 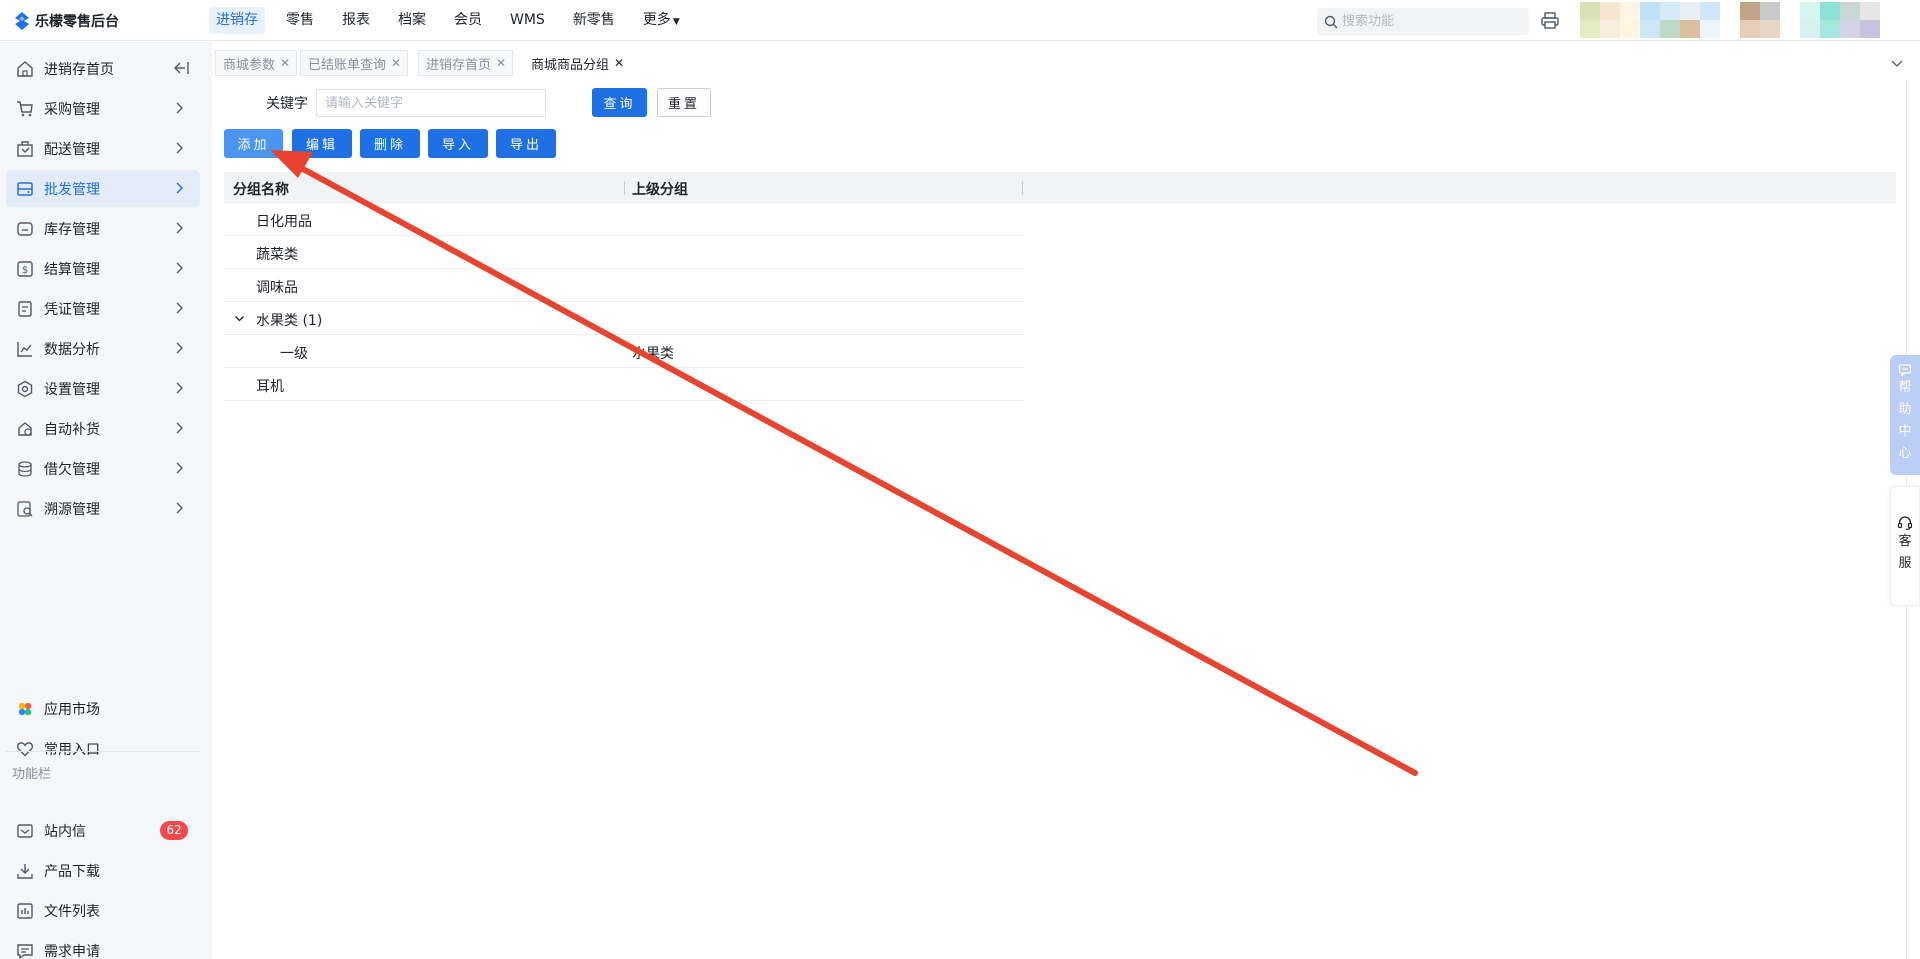 What do you see at coordinates (72, 509) in the screenshot?
I see `sidebar-item-label: 溯源管理` at bounding box center [72, 509].